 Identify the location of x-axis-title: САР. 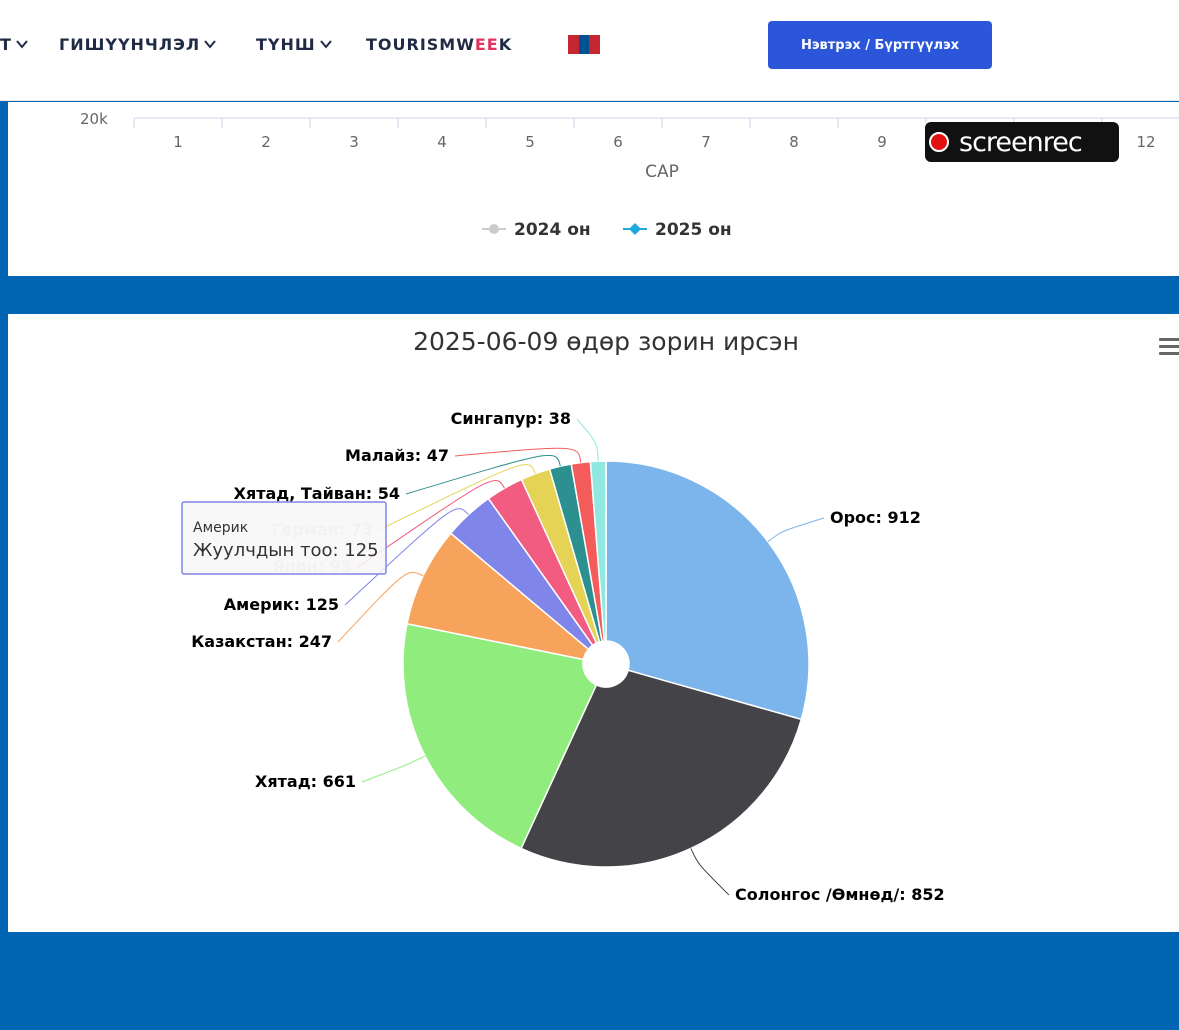
(662, 172).